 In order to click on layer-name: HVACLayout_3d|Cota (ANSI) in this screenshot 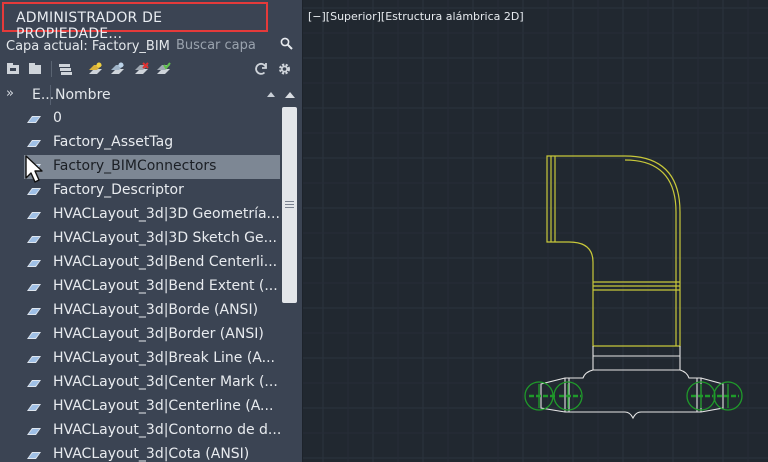, I will do `click(151, 454)`.